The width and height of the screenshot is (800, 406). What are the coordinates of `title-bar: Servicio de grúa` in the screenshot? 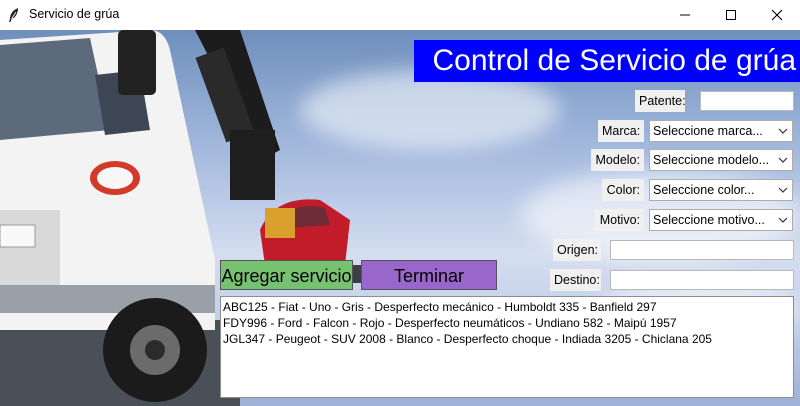 It's located at (400, 15).